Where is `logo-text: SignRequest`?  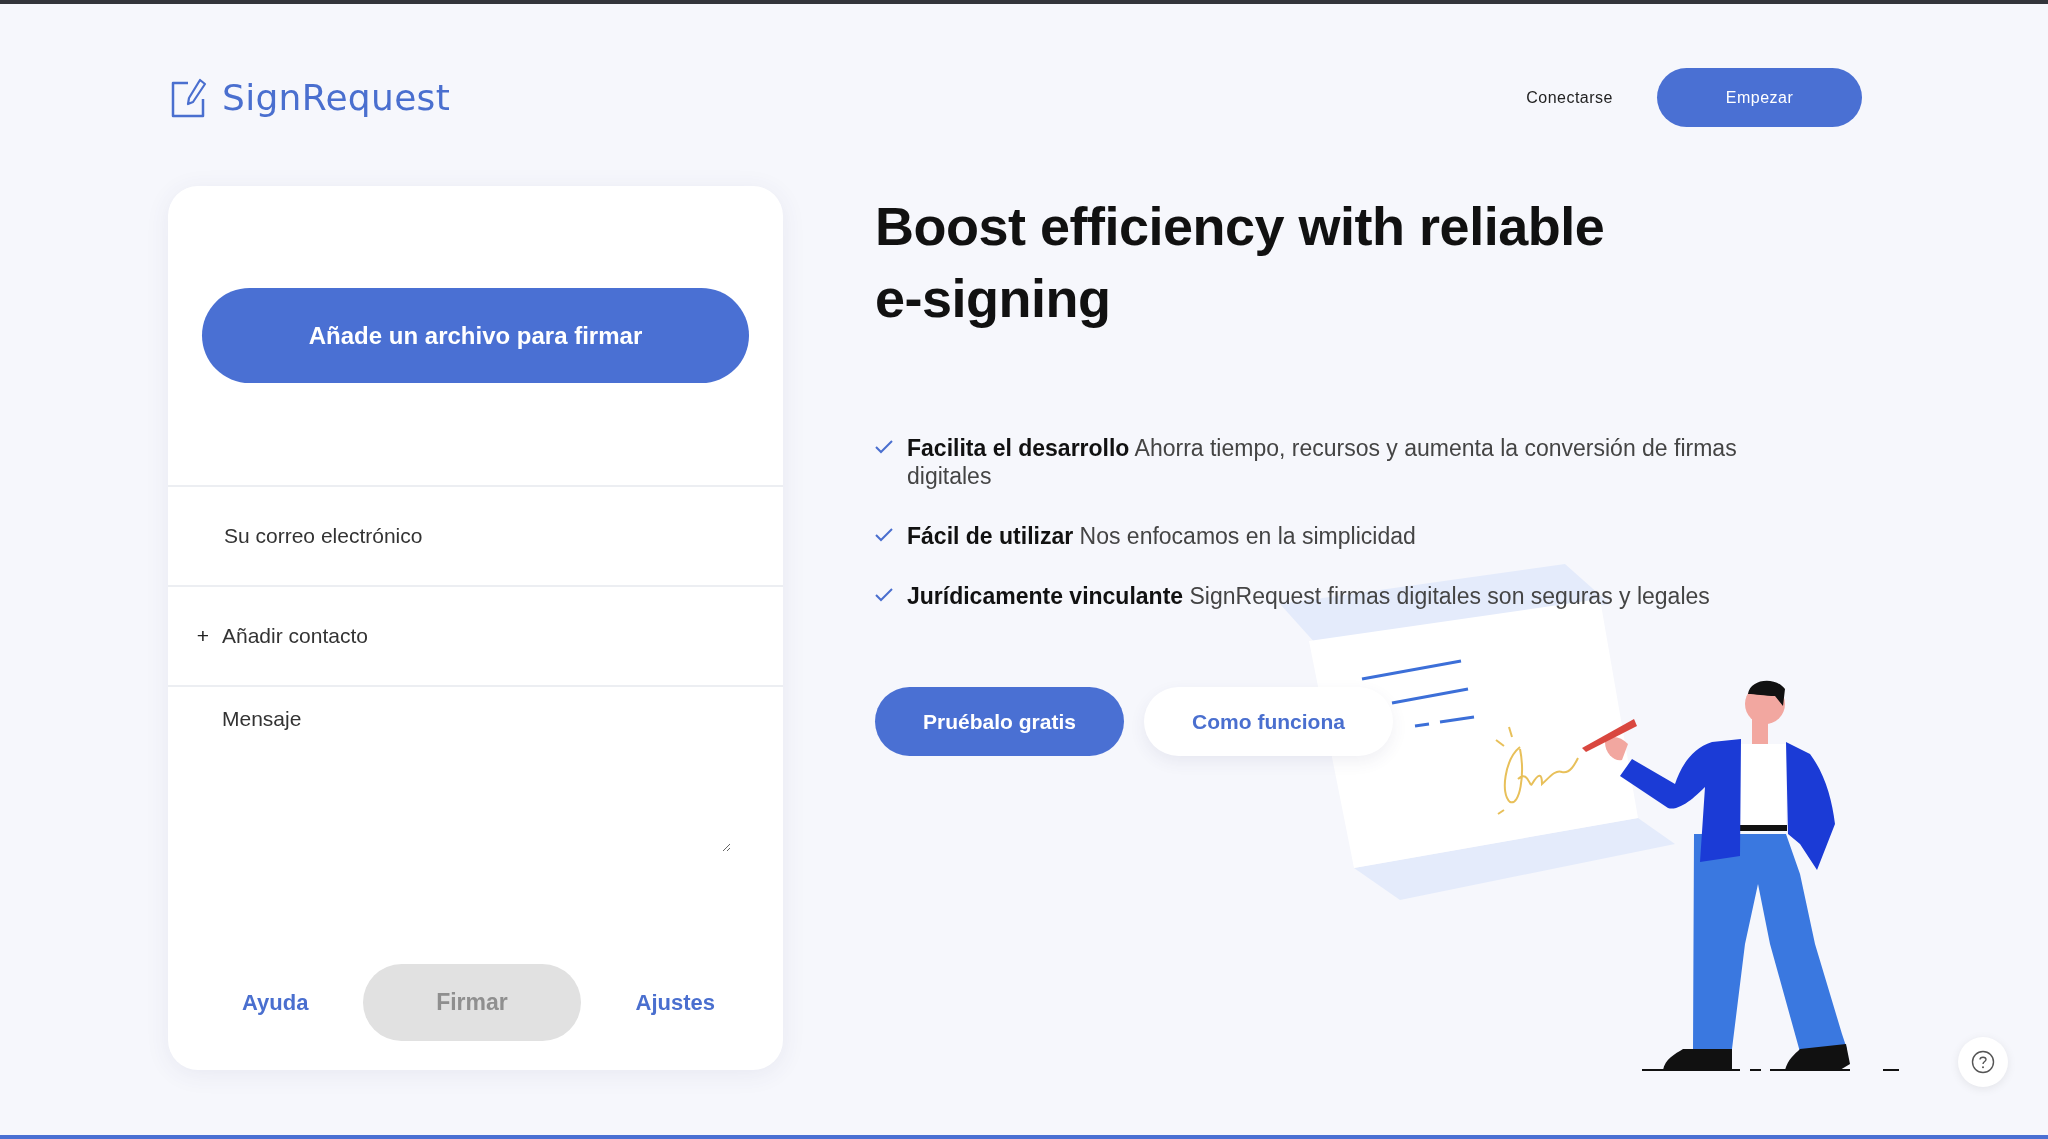
logo-text: SignRequest is located at coordinates (336, 97).